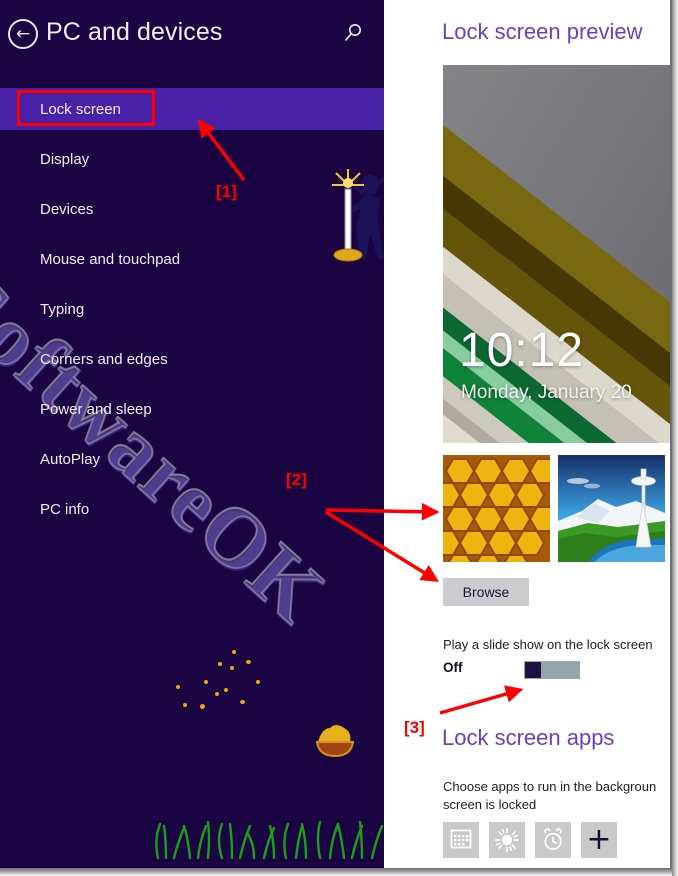 This screenshot has width=678, height=876. What do you see at coordinates (548, 644) in the screenshot?
I see `slideshow-label: Play a slide show on the lock screen` at bounding box center [548, 644].